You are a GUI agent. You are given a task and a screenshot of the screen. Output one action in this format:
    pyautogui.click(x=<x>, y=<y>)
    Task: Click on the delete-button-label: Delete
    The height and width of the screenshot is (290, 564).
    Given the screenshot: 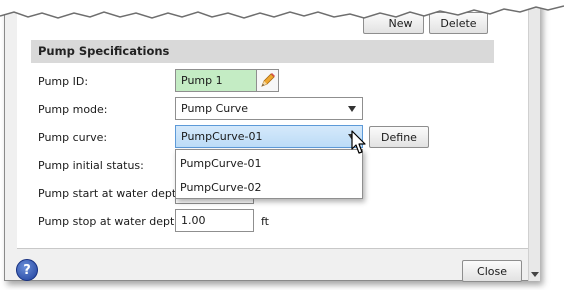 What is the action you would take?
    pyautogui.click(x=458, y=23)
    